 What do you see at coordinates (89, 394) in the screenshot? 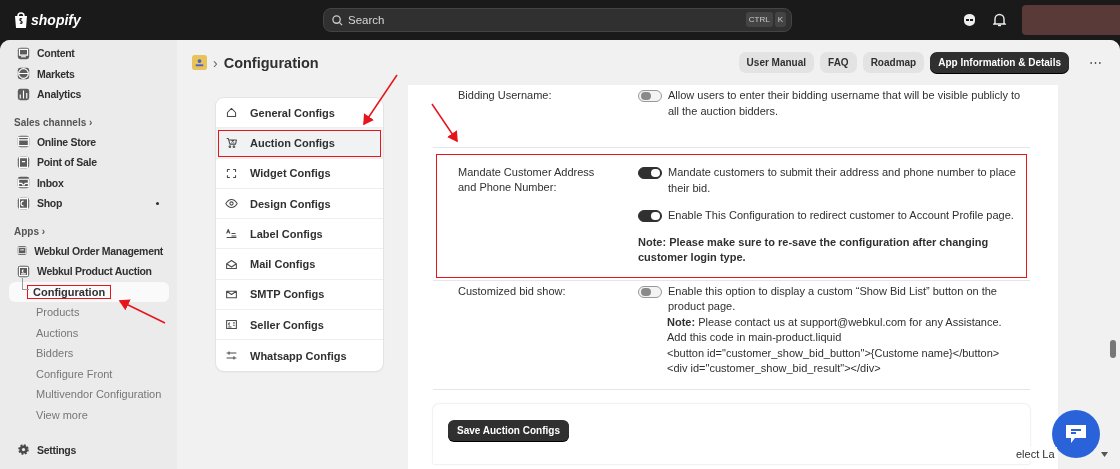
I see `sidebar-subitem: Multivendor Configuration` at bounding box center [89, 394].